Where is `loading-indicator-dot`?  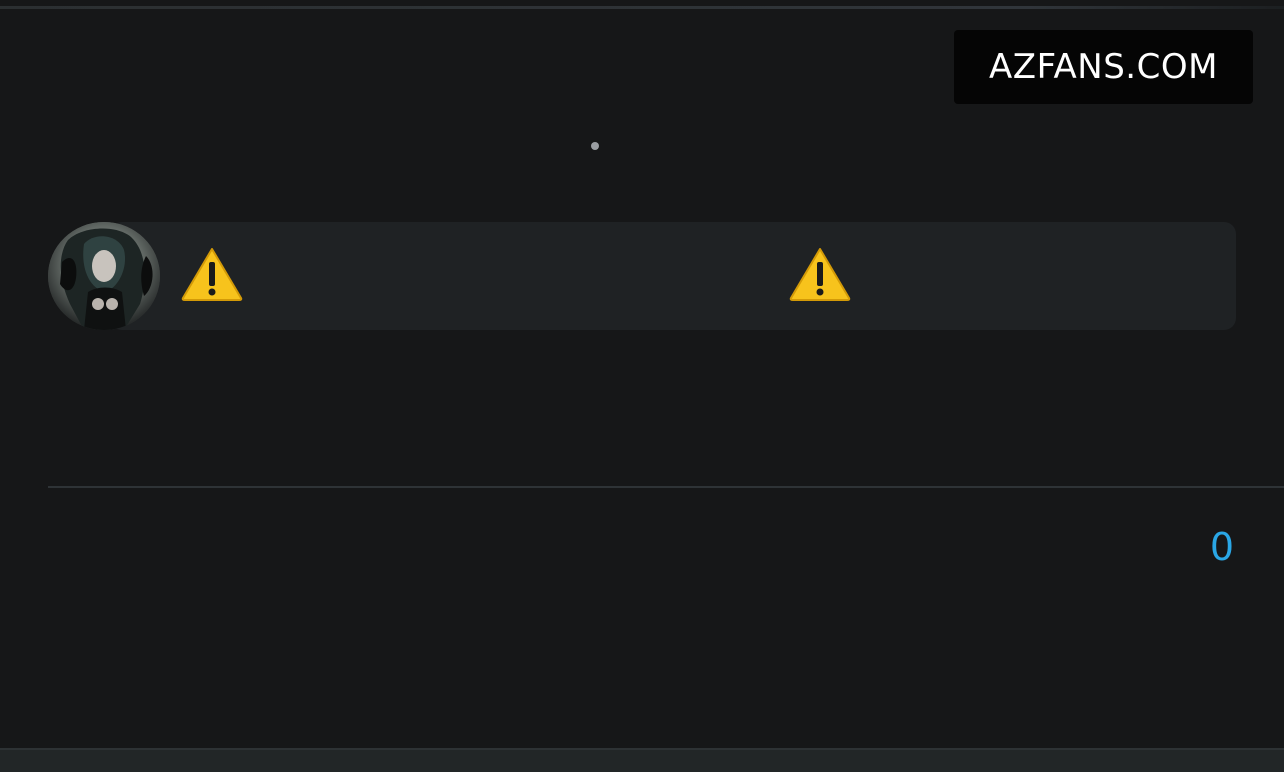
loading-indicator-dot is located at coordinates (595, 146).